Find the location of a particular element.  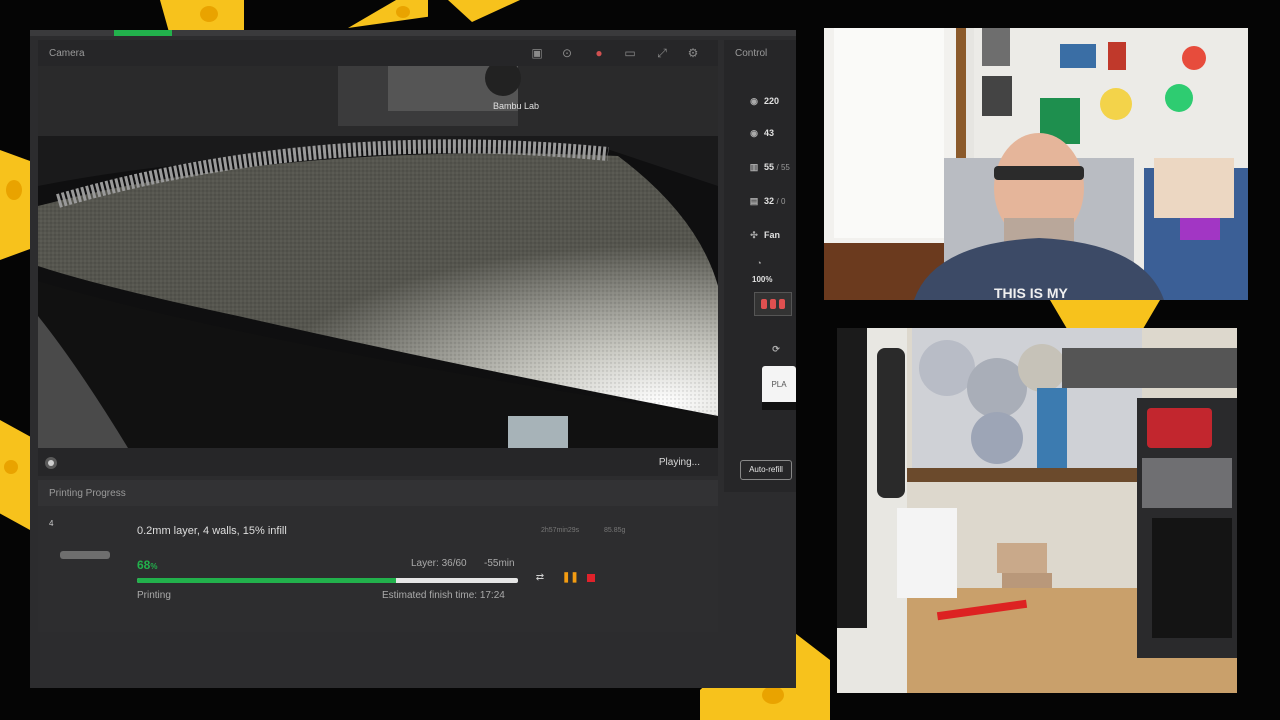

print-weight: 85.85g is located at coordinates (615, 530).